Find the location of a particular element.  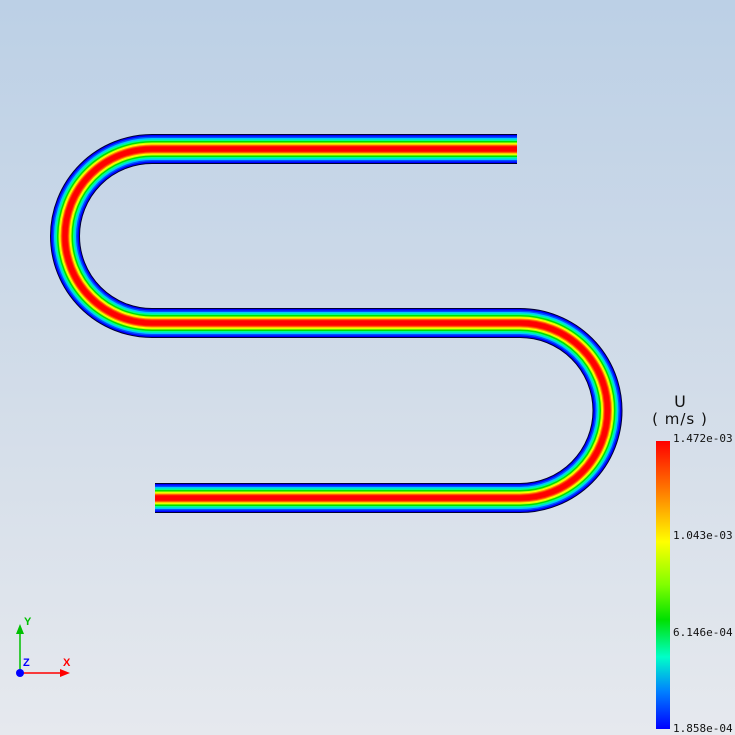

colorbar-tick-3: 6.146e-04 is located at coordinates (703, 632).